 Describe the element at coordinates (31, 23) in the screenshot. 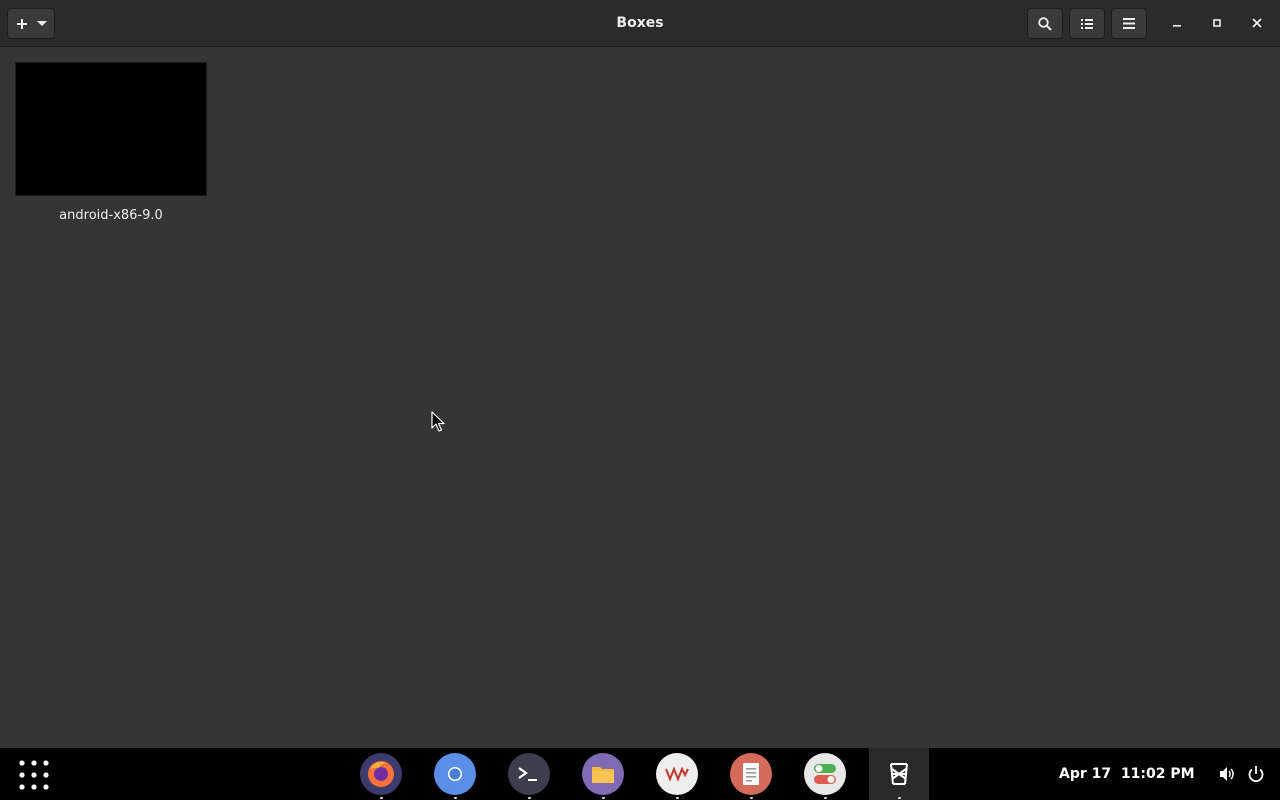

I see `new-box-button` at that location.